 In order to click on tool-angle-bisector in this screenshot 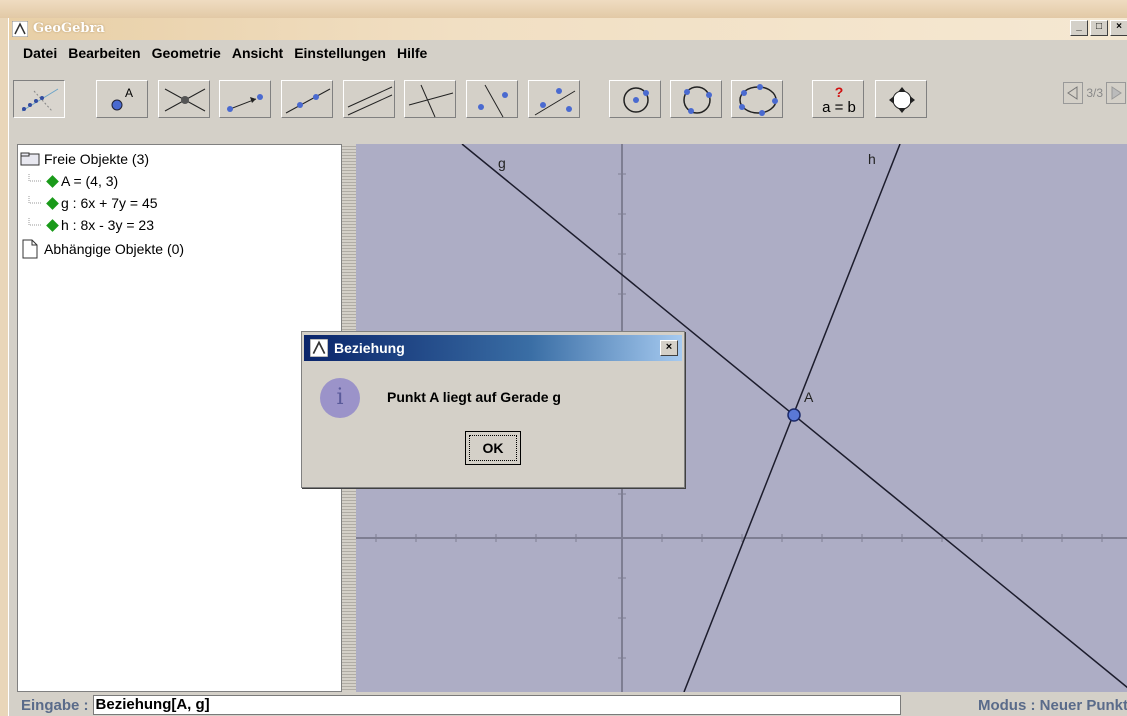, I will do `click(554, 99)`.